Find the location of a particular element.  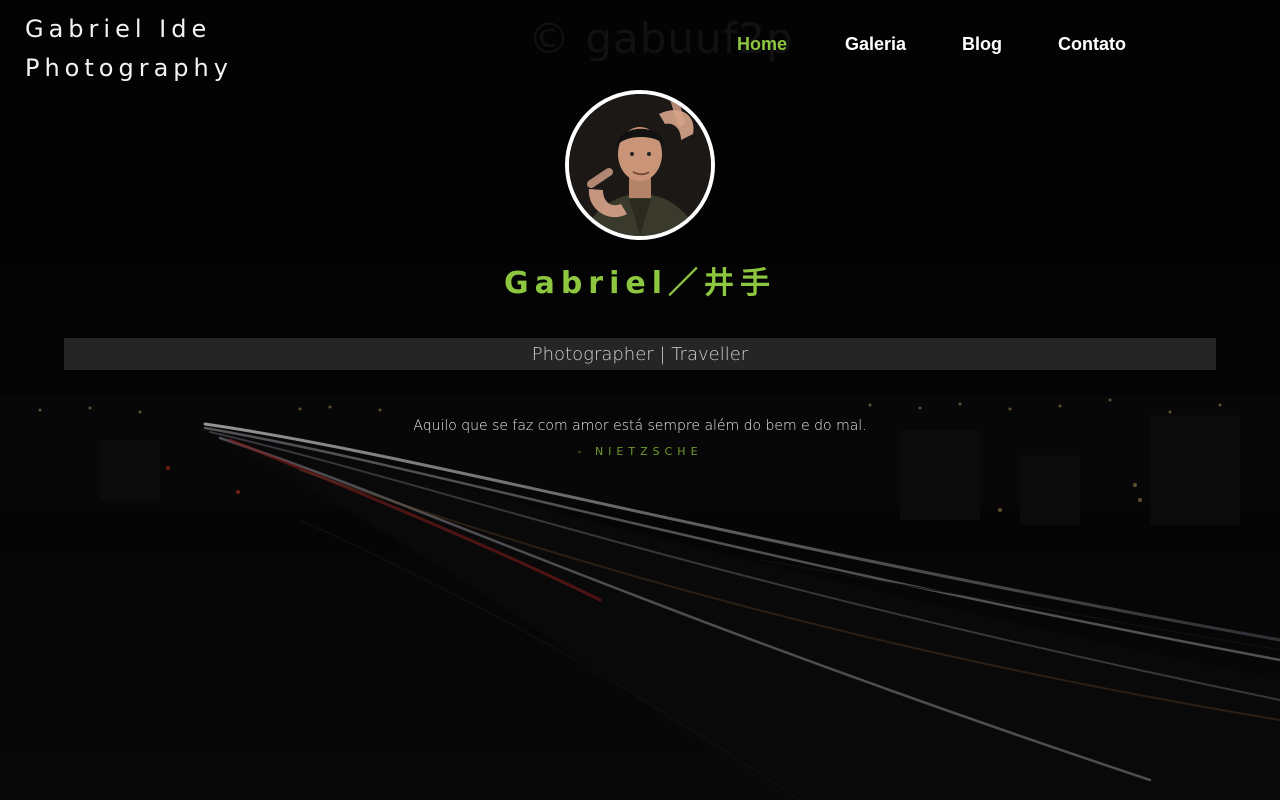

profile-avatar is located at coordinates (640, 165).